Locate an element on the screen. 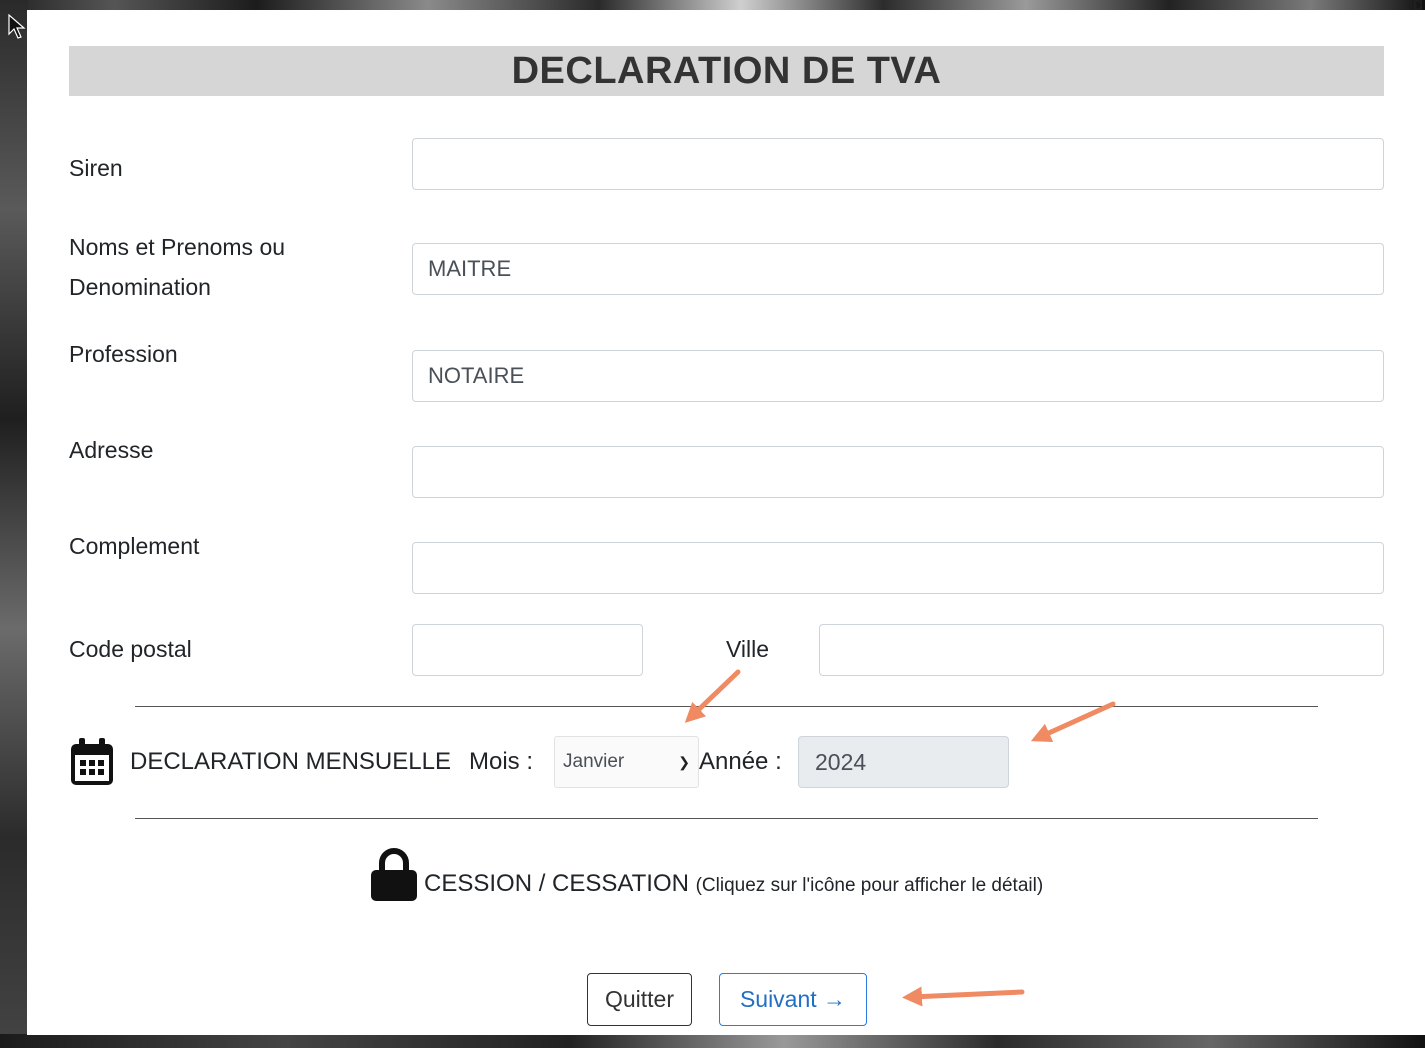 Image resolution: width=1425 pixels, height=1048 pixels. mois-label: Mois : is located at coordinates (501, 761).